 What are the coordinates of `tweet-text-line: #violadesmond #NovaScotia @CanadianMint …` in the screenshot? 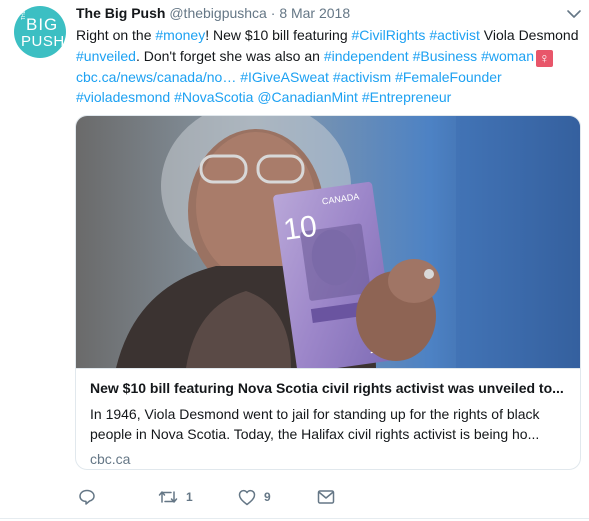 It's located at (328, 97).